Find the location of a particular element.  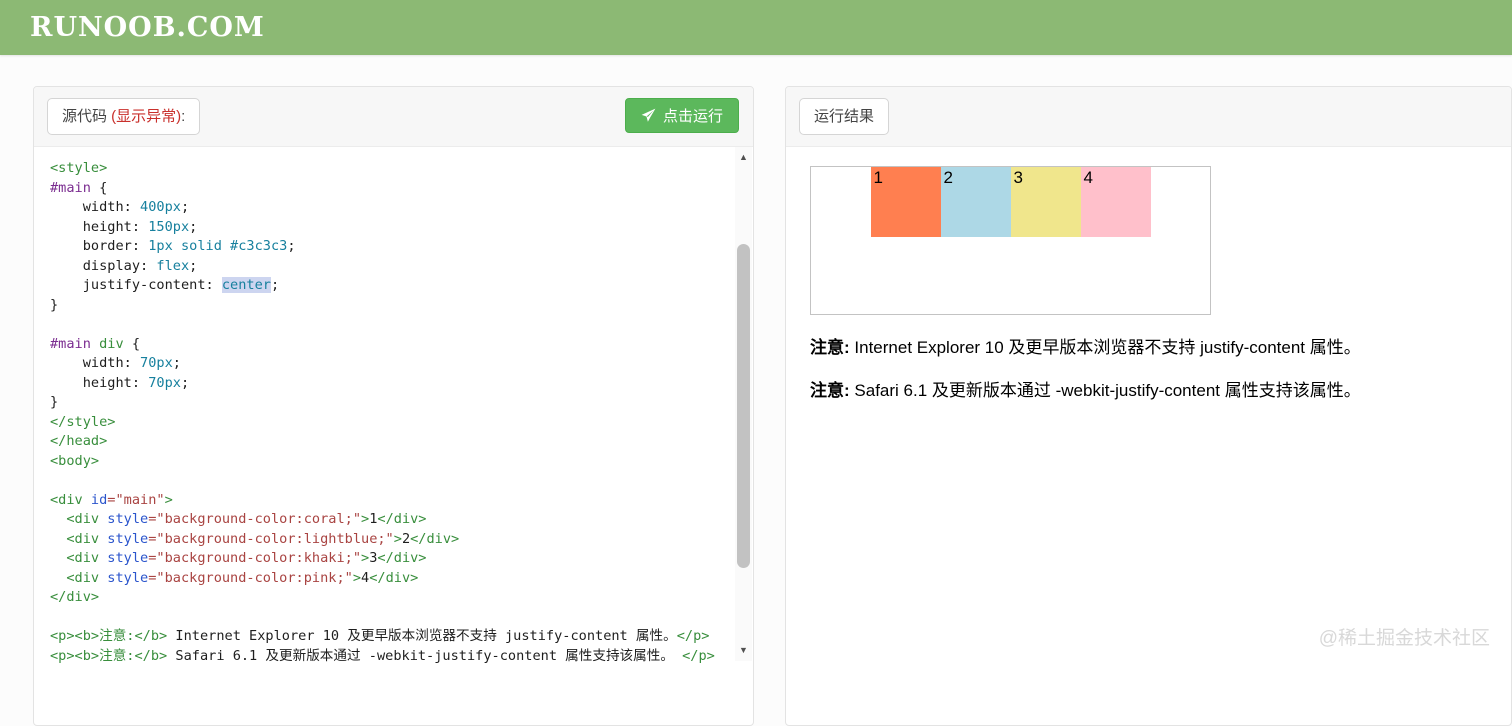

editor-scrollbar: ▲ ▼ is located at coordinates (743, 404).